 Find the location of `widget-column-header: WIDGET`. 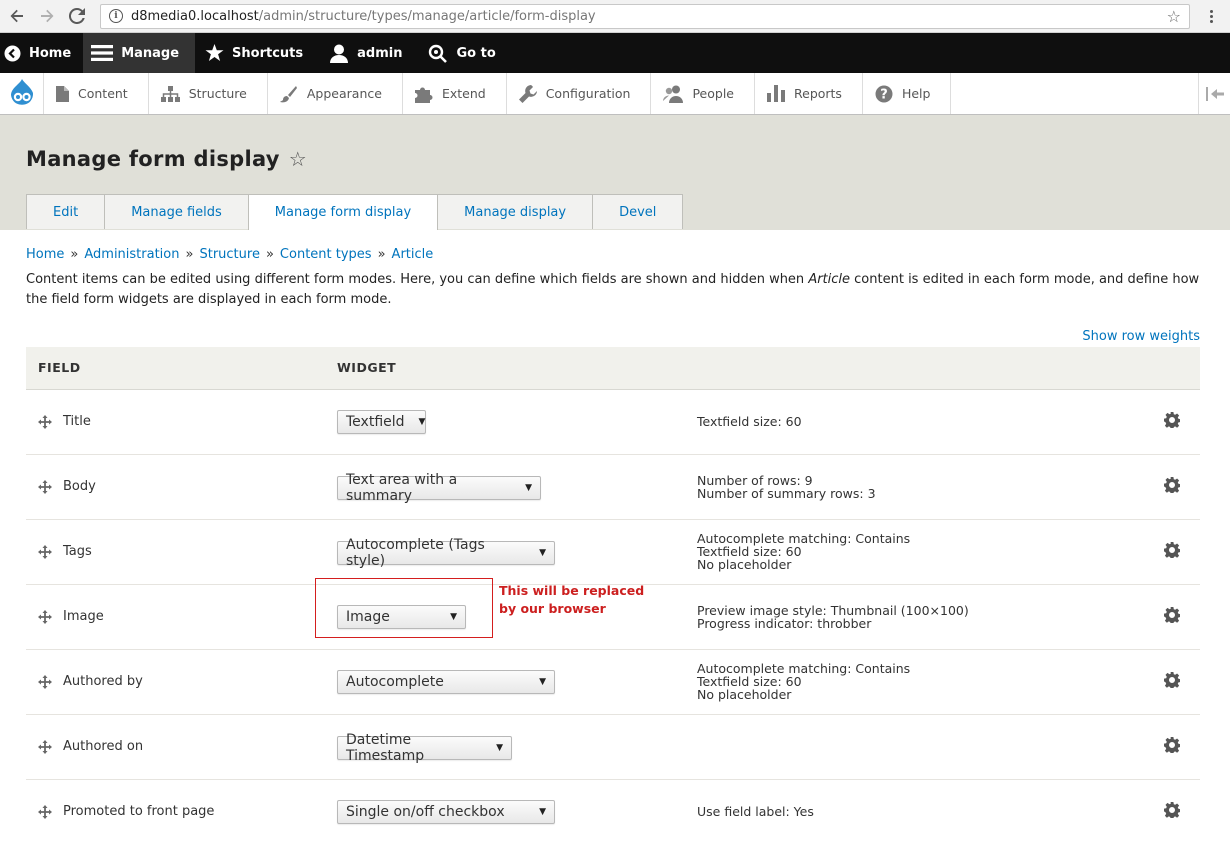

widget-column-header: WIDGET is located at coordinates (517, 368).